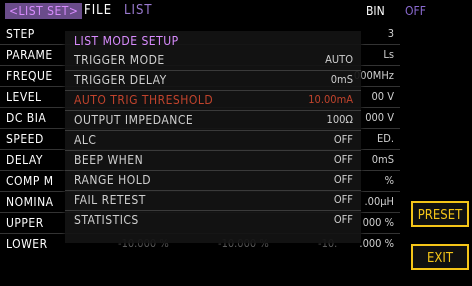 This screenshot has height=286, width=472. What do you see at coordinates (388, 54) in the screenshot?
I see `param-value: Ls` at bounding box center [388, 54].